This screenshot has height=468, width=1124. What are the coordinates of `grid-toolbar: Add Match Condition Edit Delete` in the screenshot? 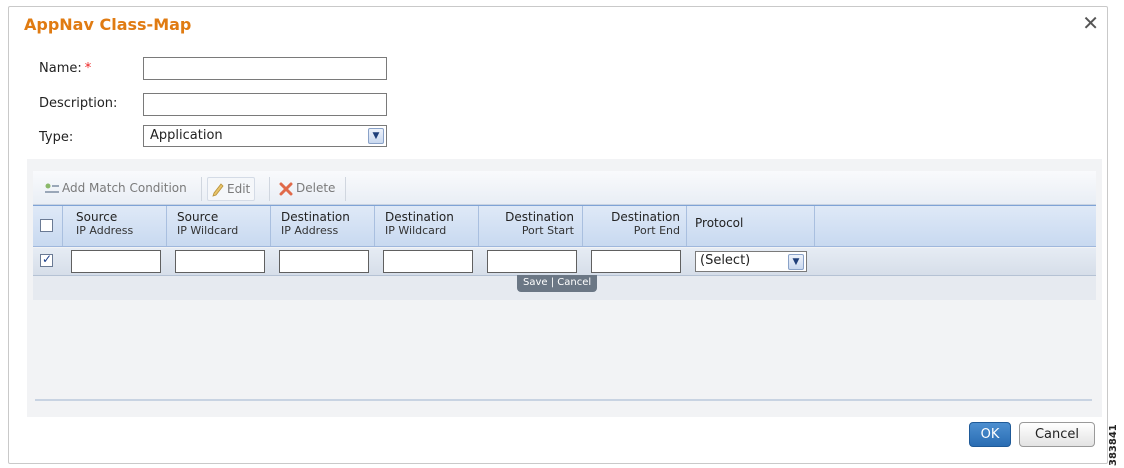 It's located at (564, 188).